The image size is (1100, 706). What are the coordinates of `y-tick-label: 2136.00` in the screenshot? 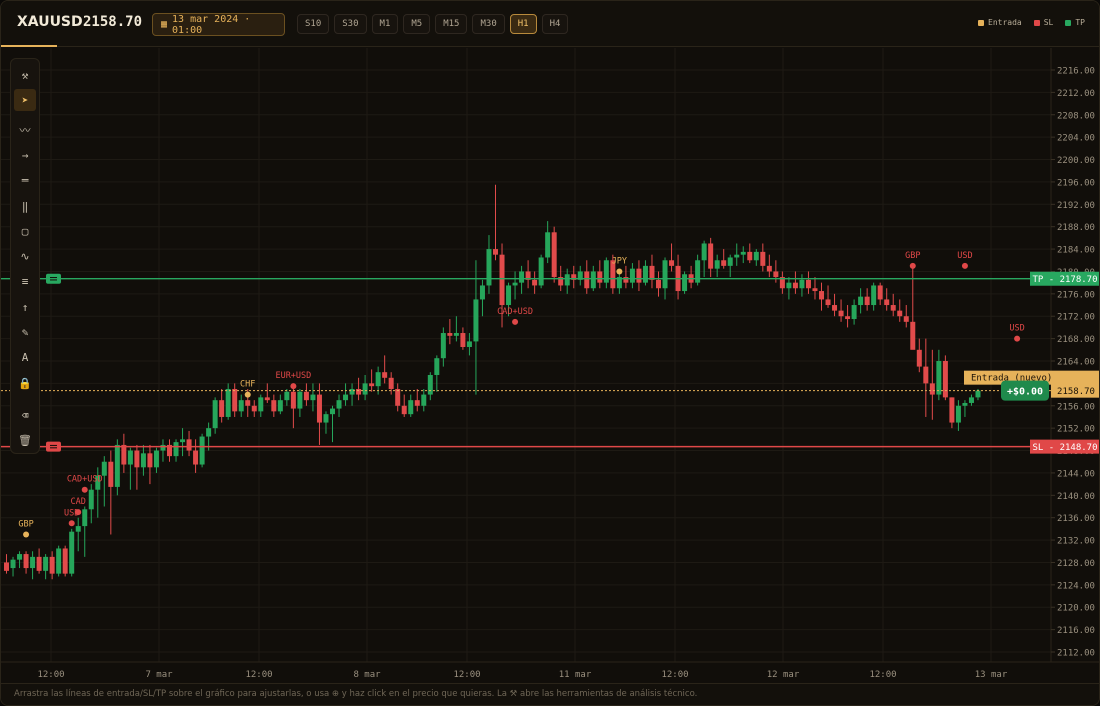 It's located at (1076, 519).